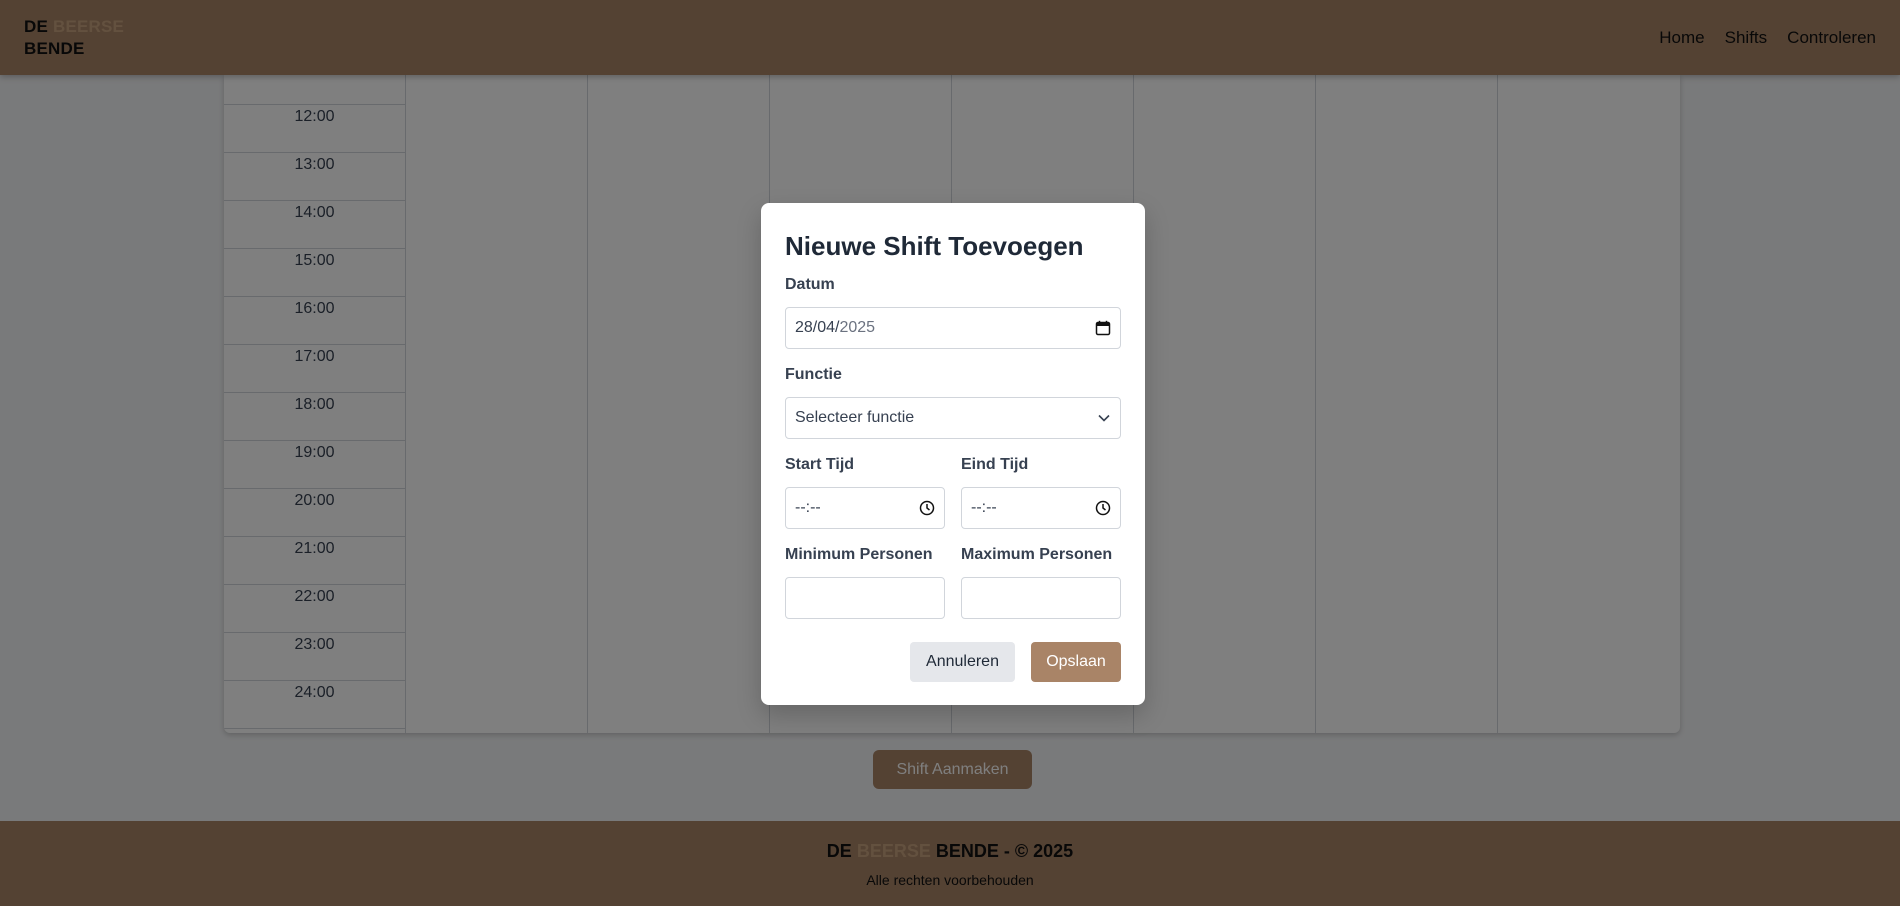  What do you see at coordinates (1041, 508) in the screenshot?
I see `end-time-input: --:--` at bounding box center [1041, 508].